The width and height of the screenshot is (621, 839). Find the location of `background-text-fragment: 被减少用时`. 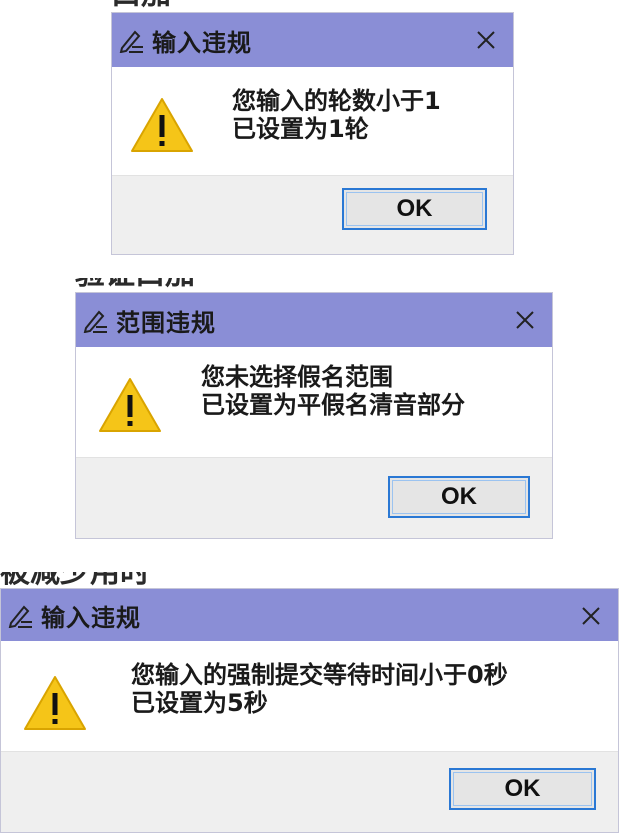

background-text-fragment: 被减少用时 is located at coordinates (110, 580).